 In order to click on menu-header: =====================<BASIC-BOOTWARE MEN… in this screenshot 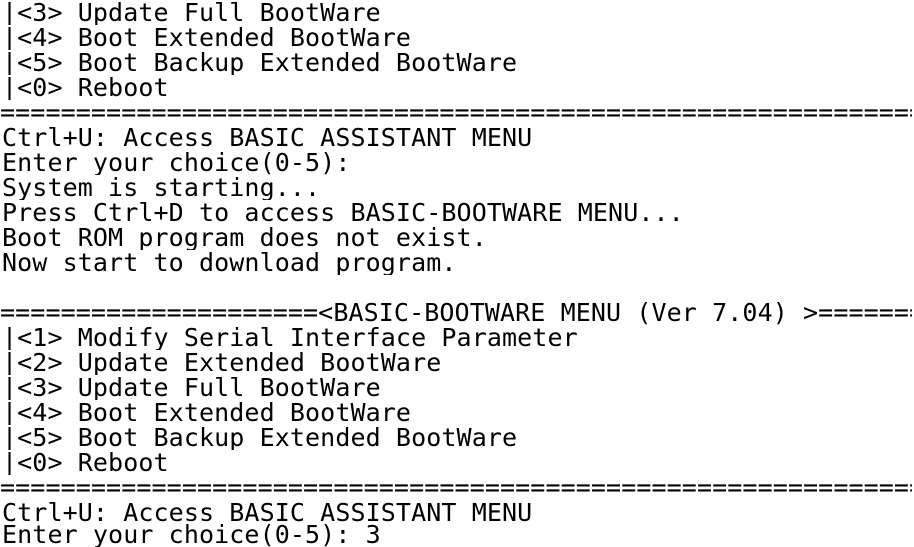, I will do `click(456, 312)`.